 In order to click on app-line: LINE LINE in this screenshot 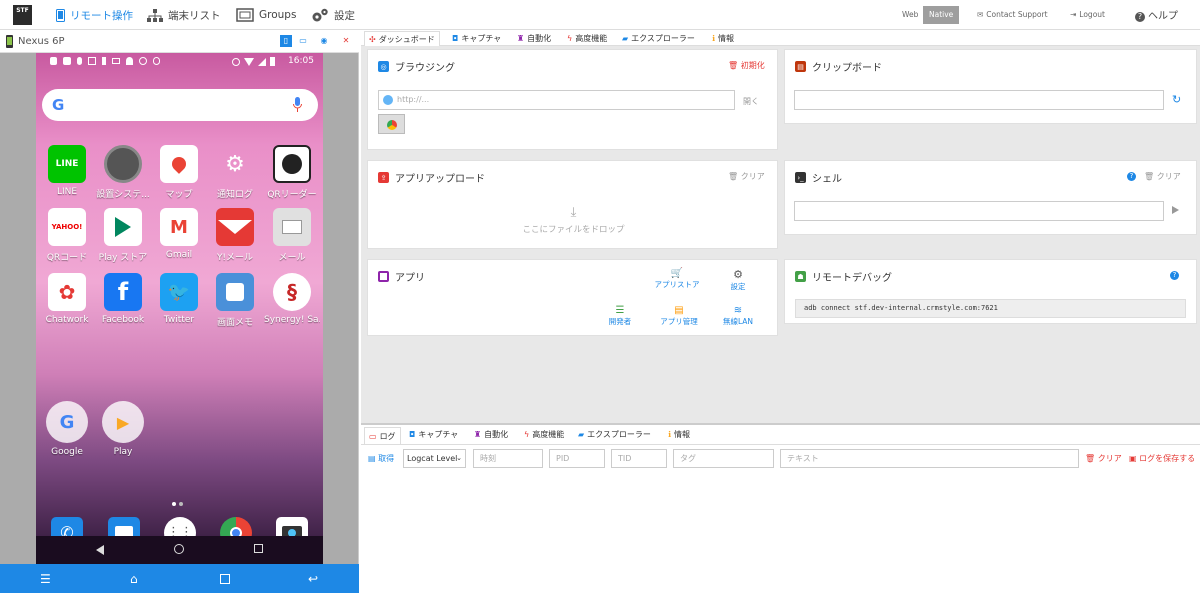, I will do `click(67, 171)`.